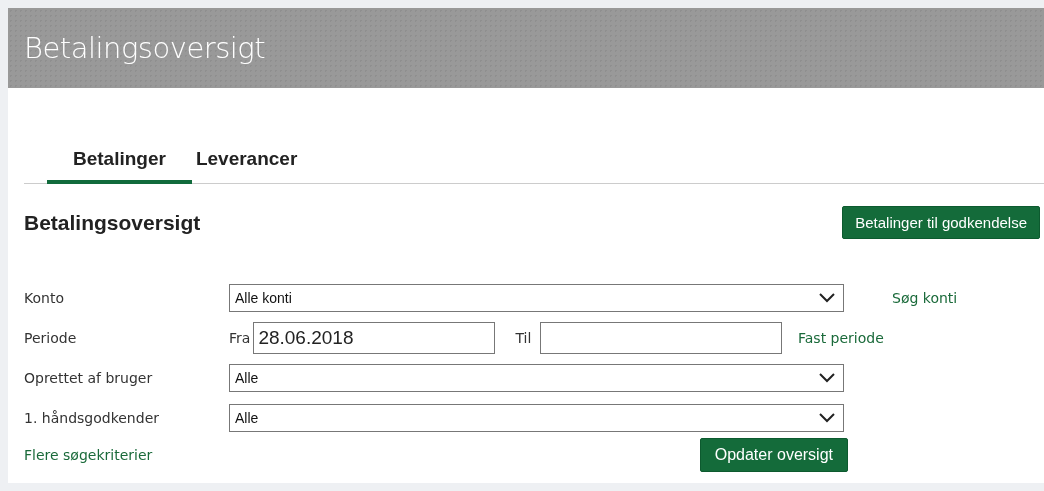 This screenshot has height=491, width=1044. What do you see at coordinates (941, 222) in the screenshot?
I see `approval-button: Betalinger til godkendelse` at bounding box center [941, 222].